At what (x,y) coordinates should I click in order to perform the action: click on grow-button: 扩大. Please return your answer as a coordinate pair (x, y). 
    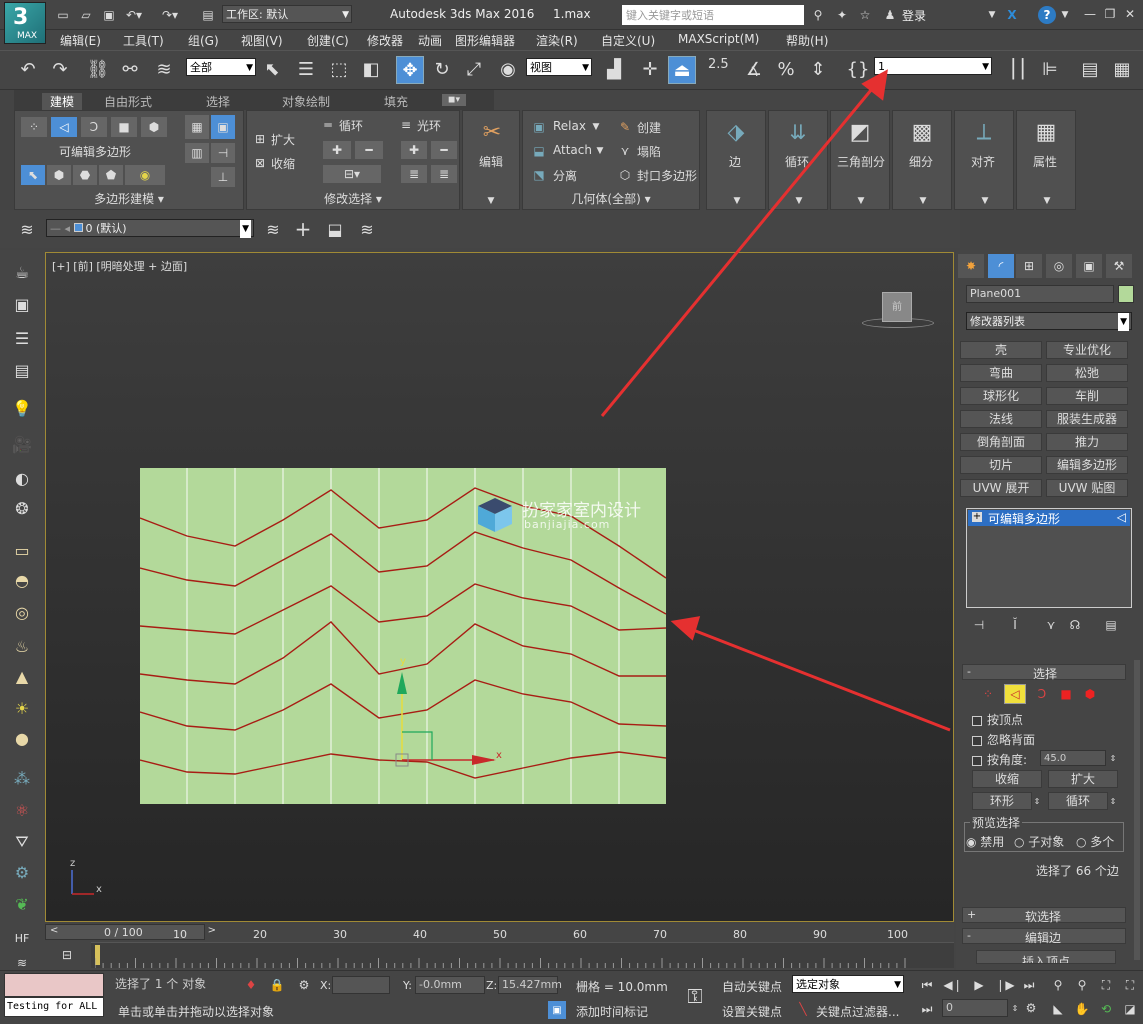
    Looking at the image, I should click on (1083, 779).